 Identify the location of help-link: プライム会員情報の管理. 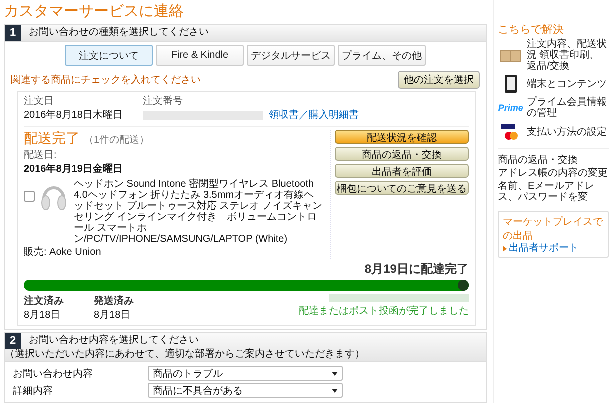
(567, 108).